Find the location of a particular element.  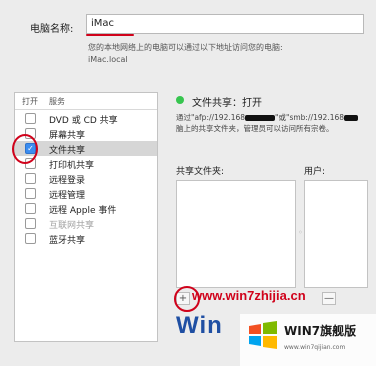

service-row-bluetooth-sharing: 蓝牙共享 is located at coordinates (86, 238).